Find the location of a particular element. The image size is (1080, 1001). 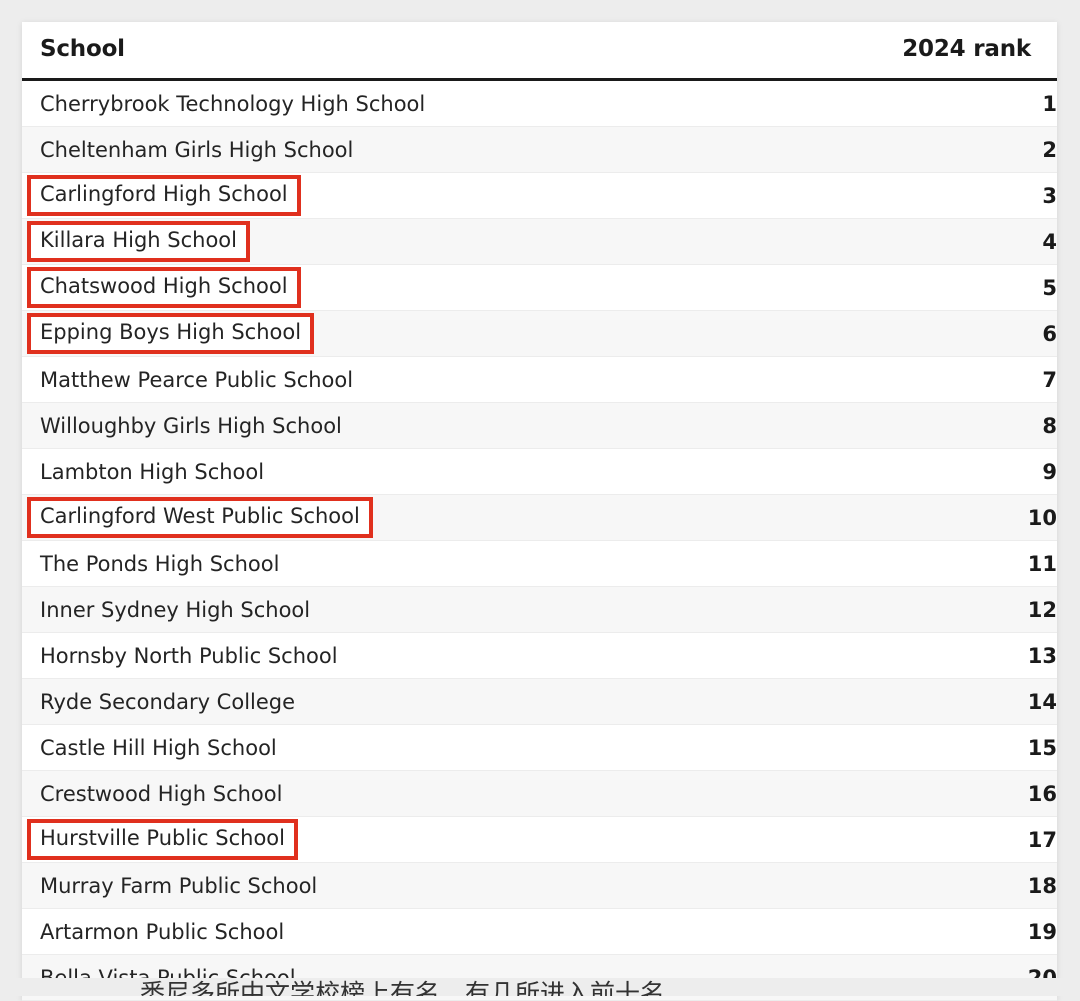

table-row: Carlingford West Public School 10 is located at coordinates (539, 517).